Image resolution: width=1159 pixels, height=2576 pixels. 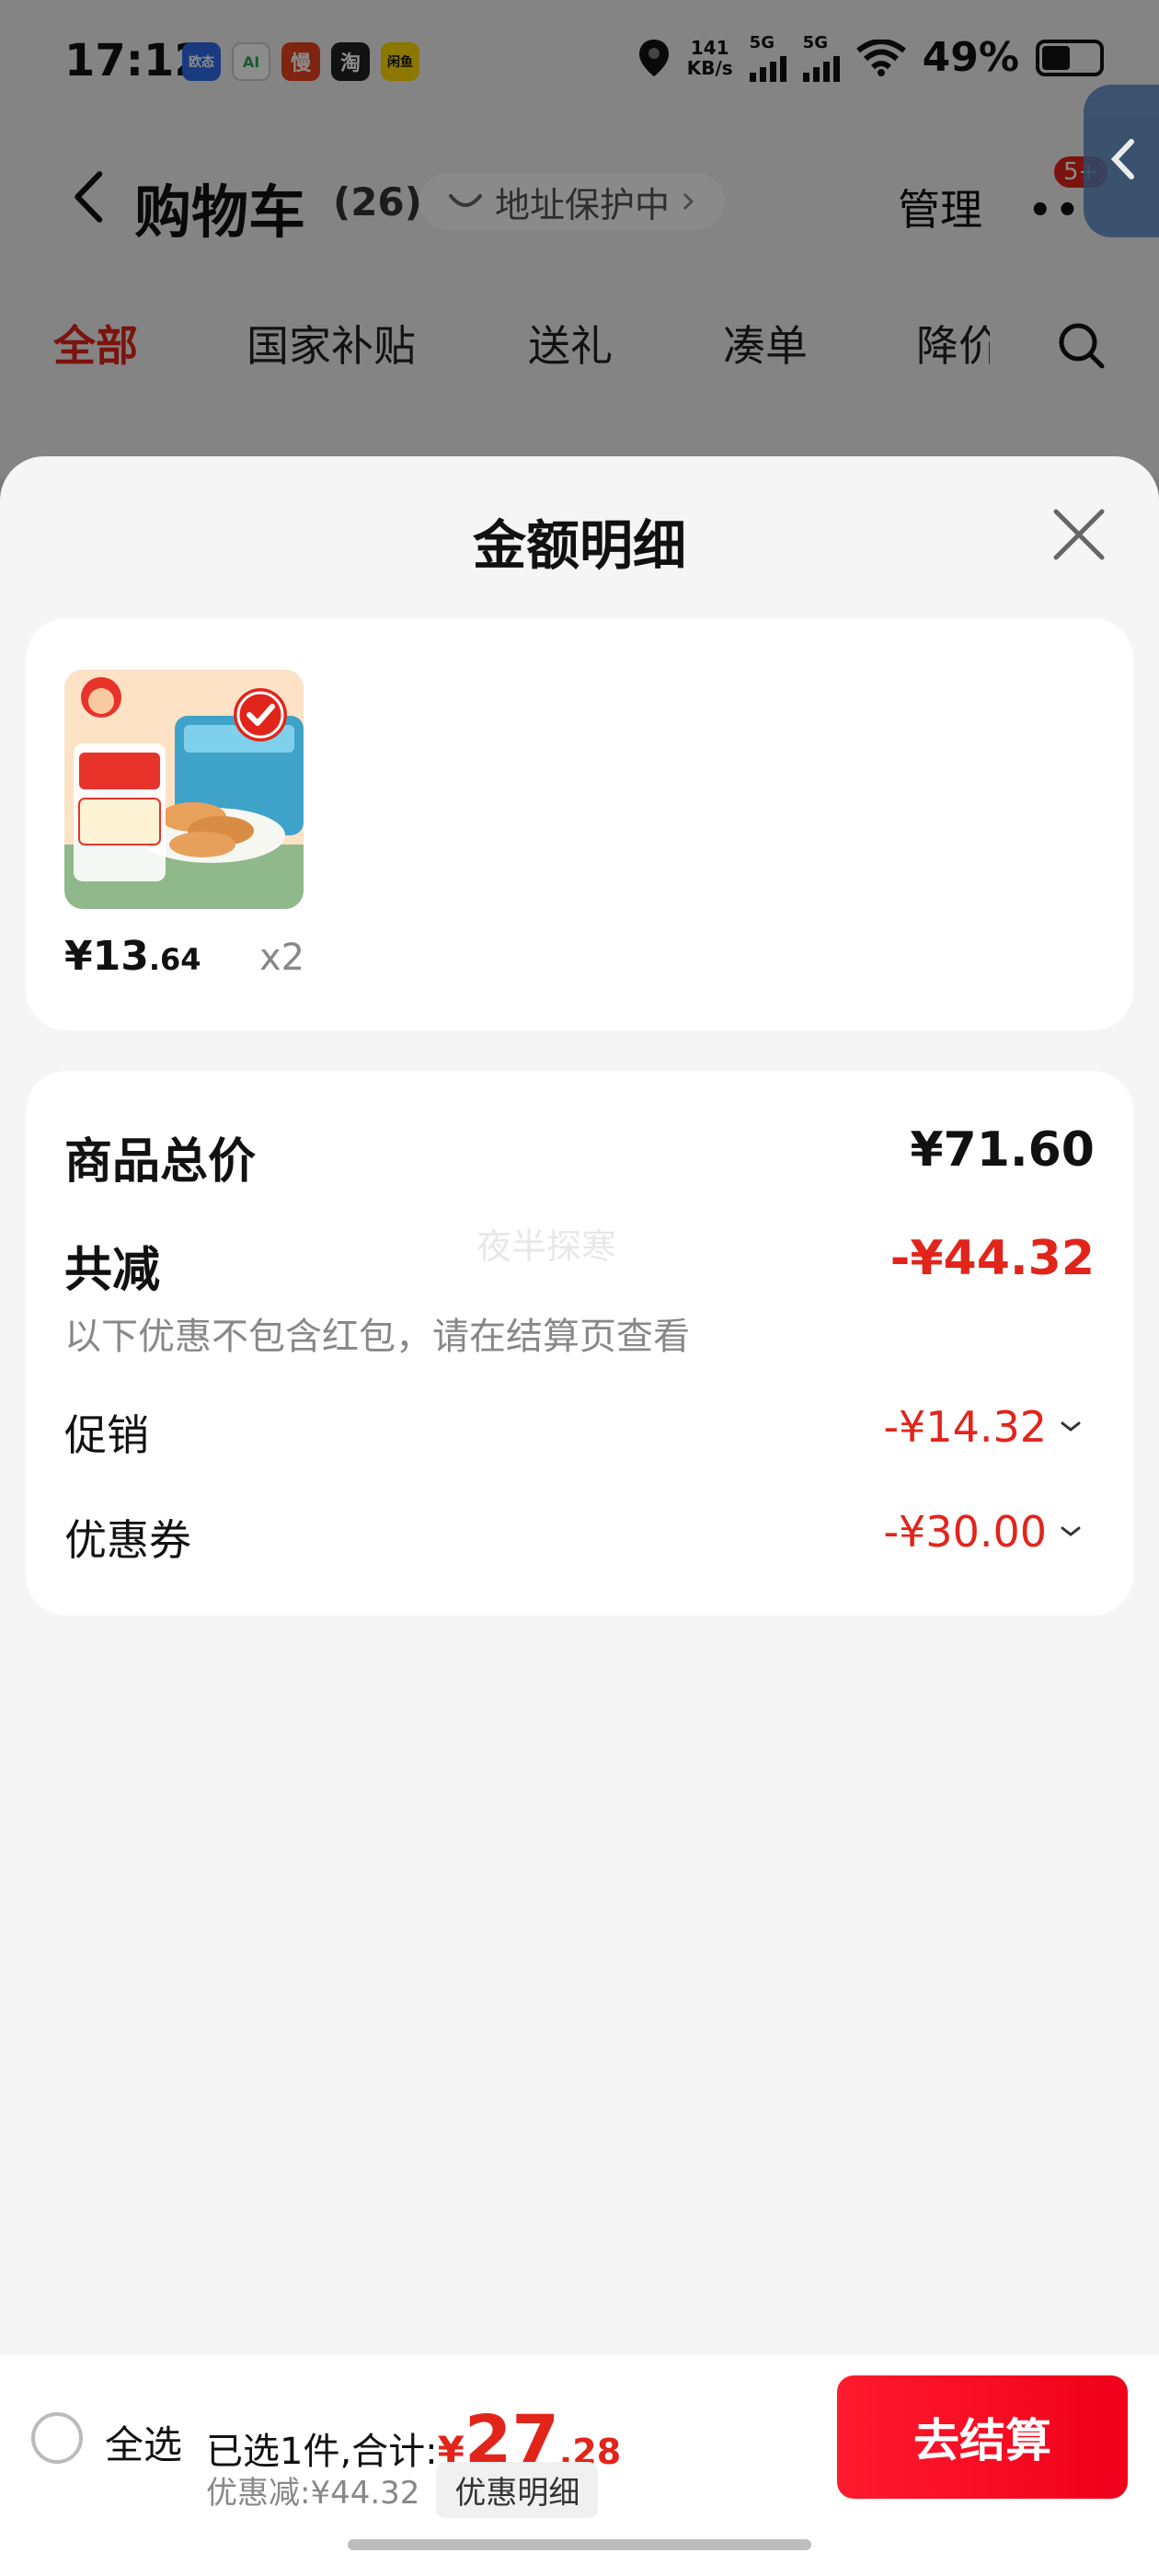 What do you see at coordinates (982, 2437) in the screenshot?
I see `checkout-button: 去结算` at bounding box center [982, 2437].